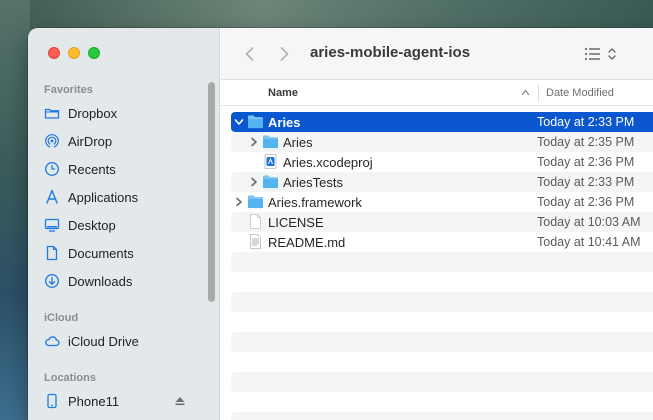 The height and width of the screenshot is (420, 653). Describe the element at coordinates (52, 341) in the screenshot. I see `cloud-icon` at that location.